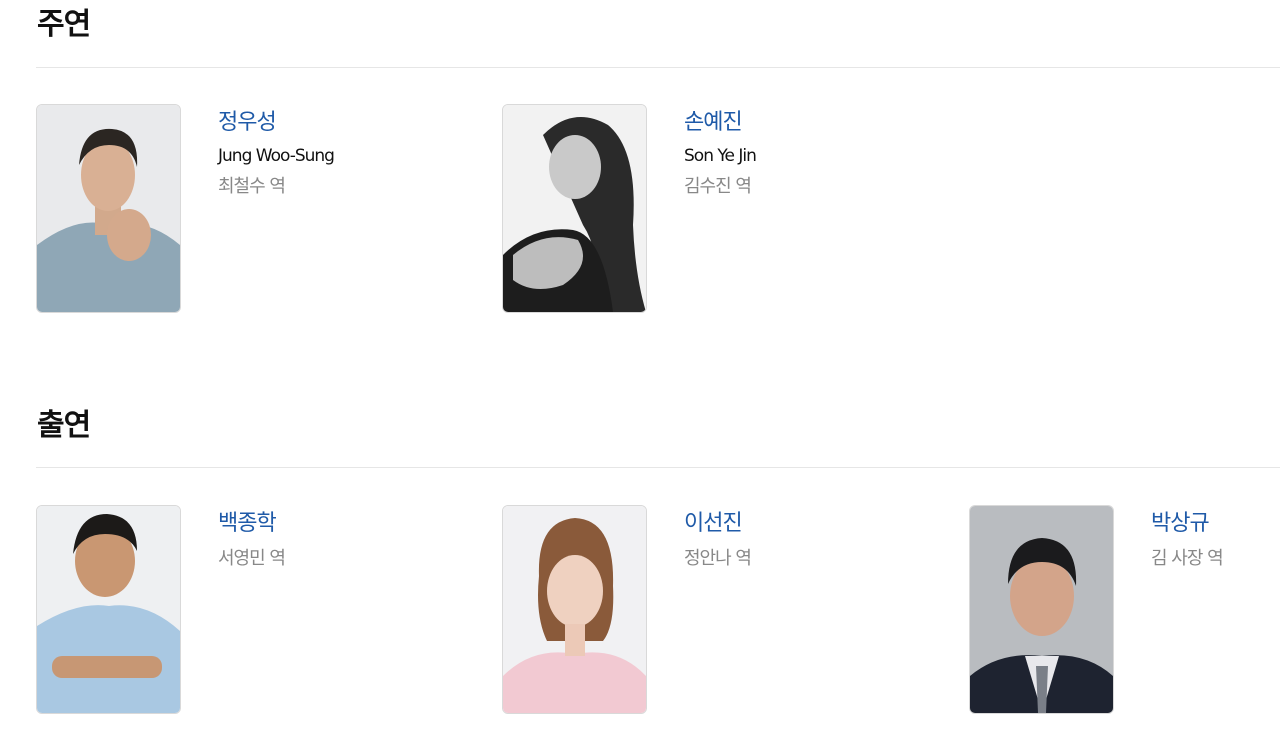  I want to click on character-role: 최철수 역, so click(252, 186).